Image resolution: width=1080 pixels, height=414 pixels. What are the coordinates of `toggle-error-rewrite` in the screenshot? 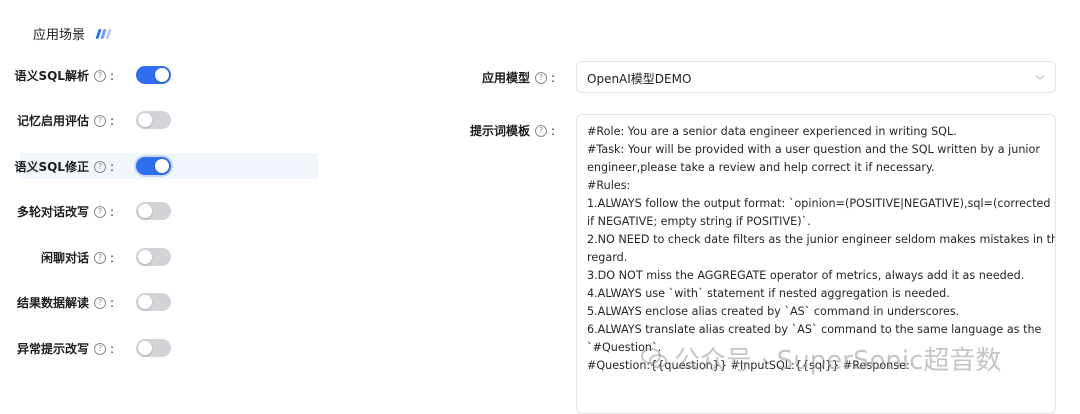 It's located at (153, 348).